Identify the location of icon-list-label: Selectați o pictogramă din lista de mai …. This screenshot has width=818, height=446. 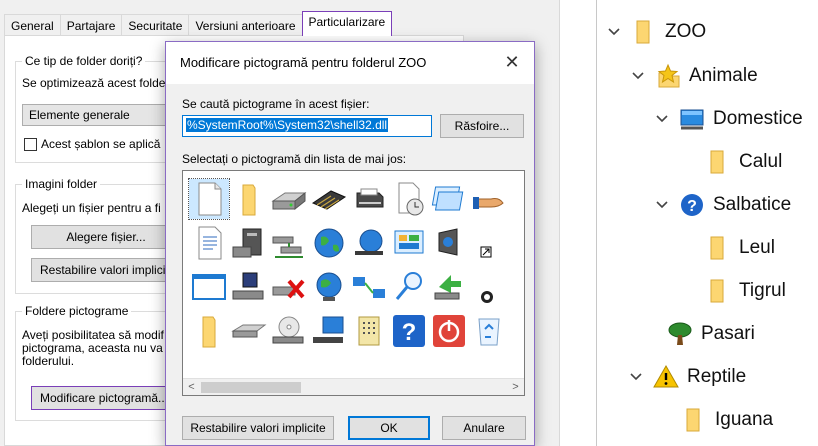
(294, 159).